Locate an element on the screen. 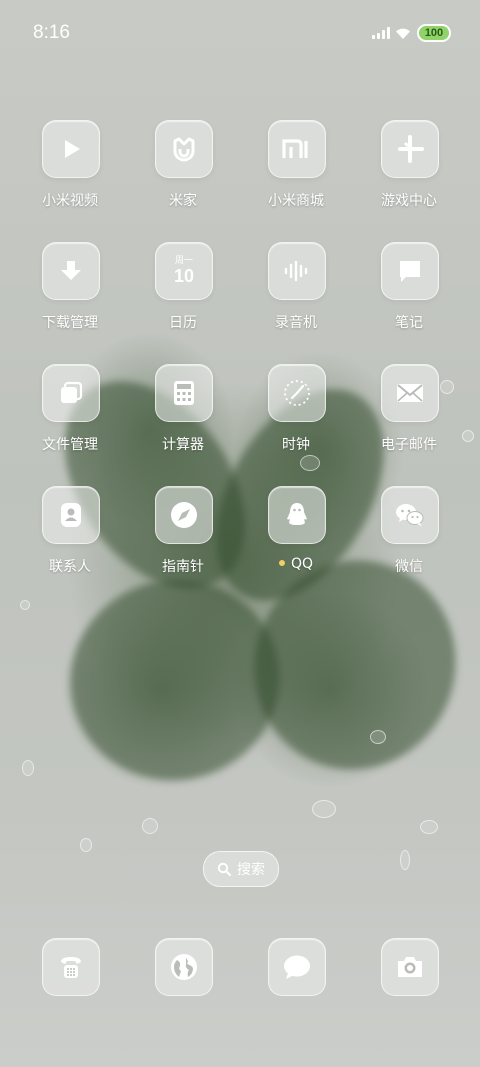 The height and width of the screenshot is (1067, 480). app-label: 米家 is located at coordinates (183, 201).